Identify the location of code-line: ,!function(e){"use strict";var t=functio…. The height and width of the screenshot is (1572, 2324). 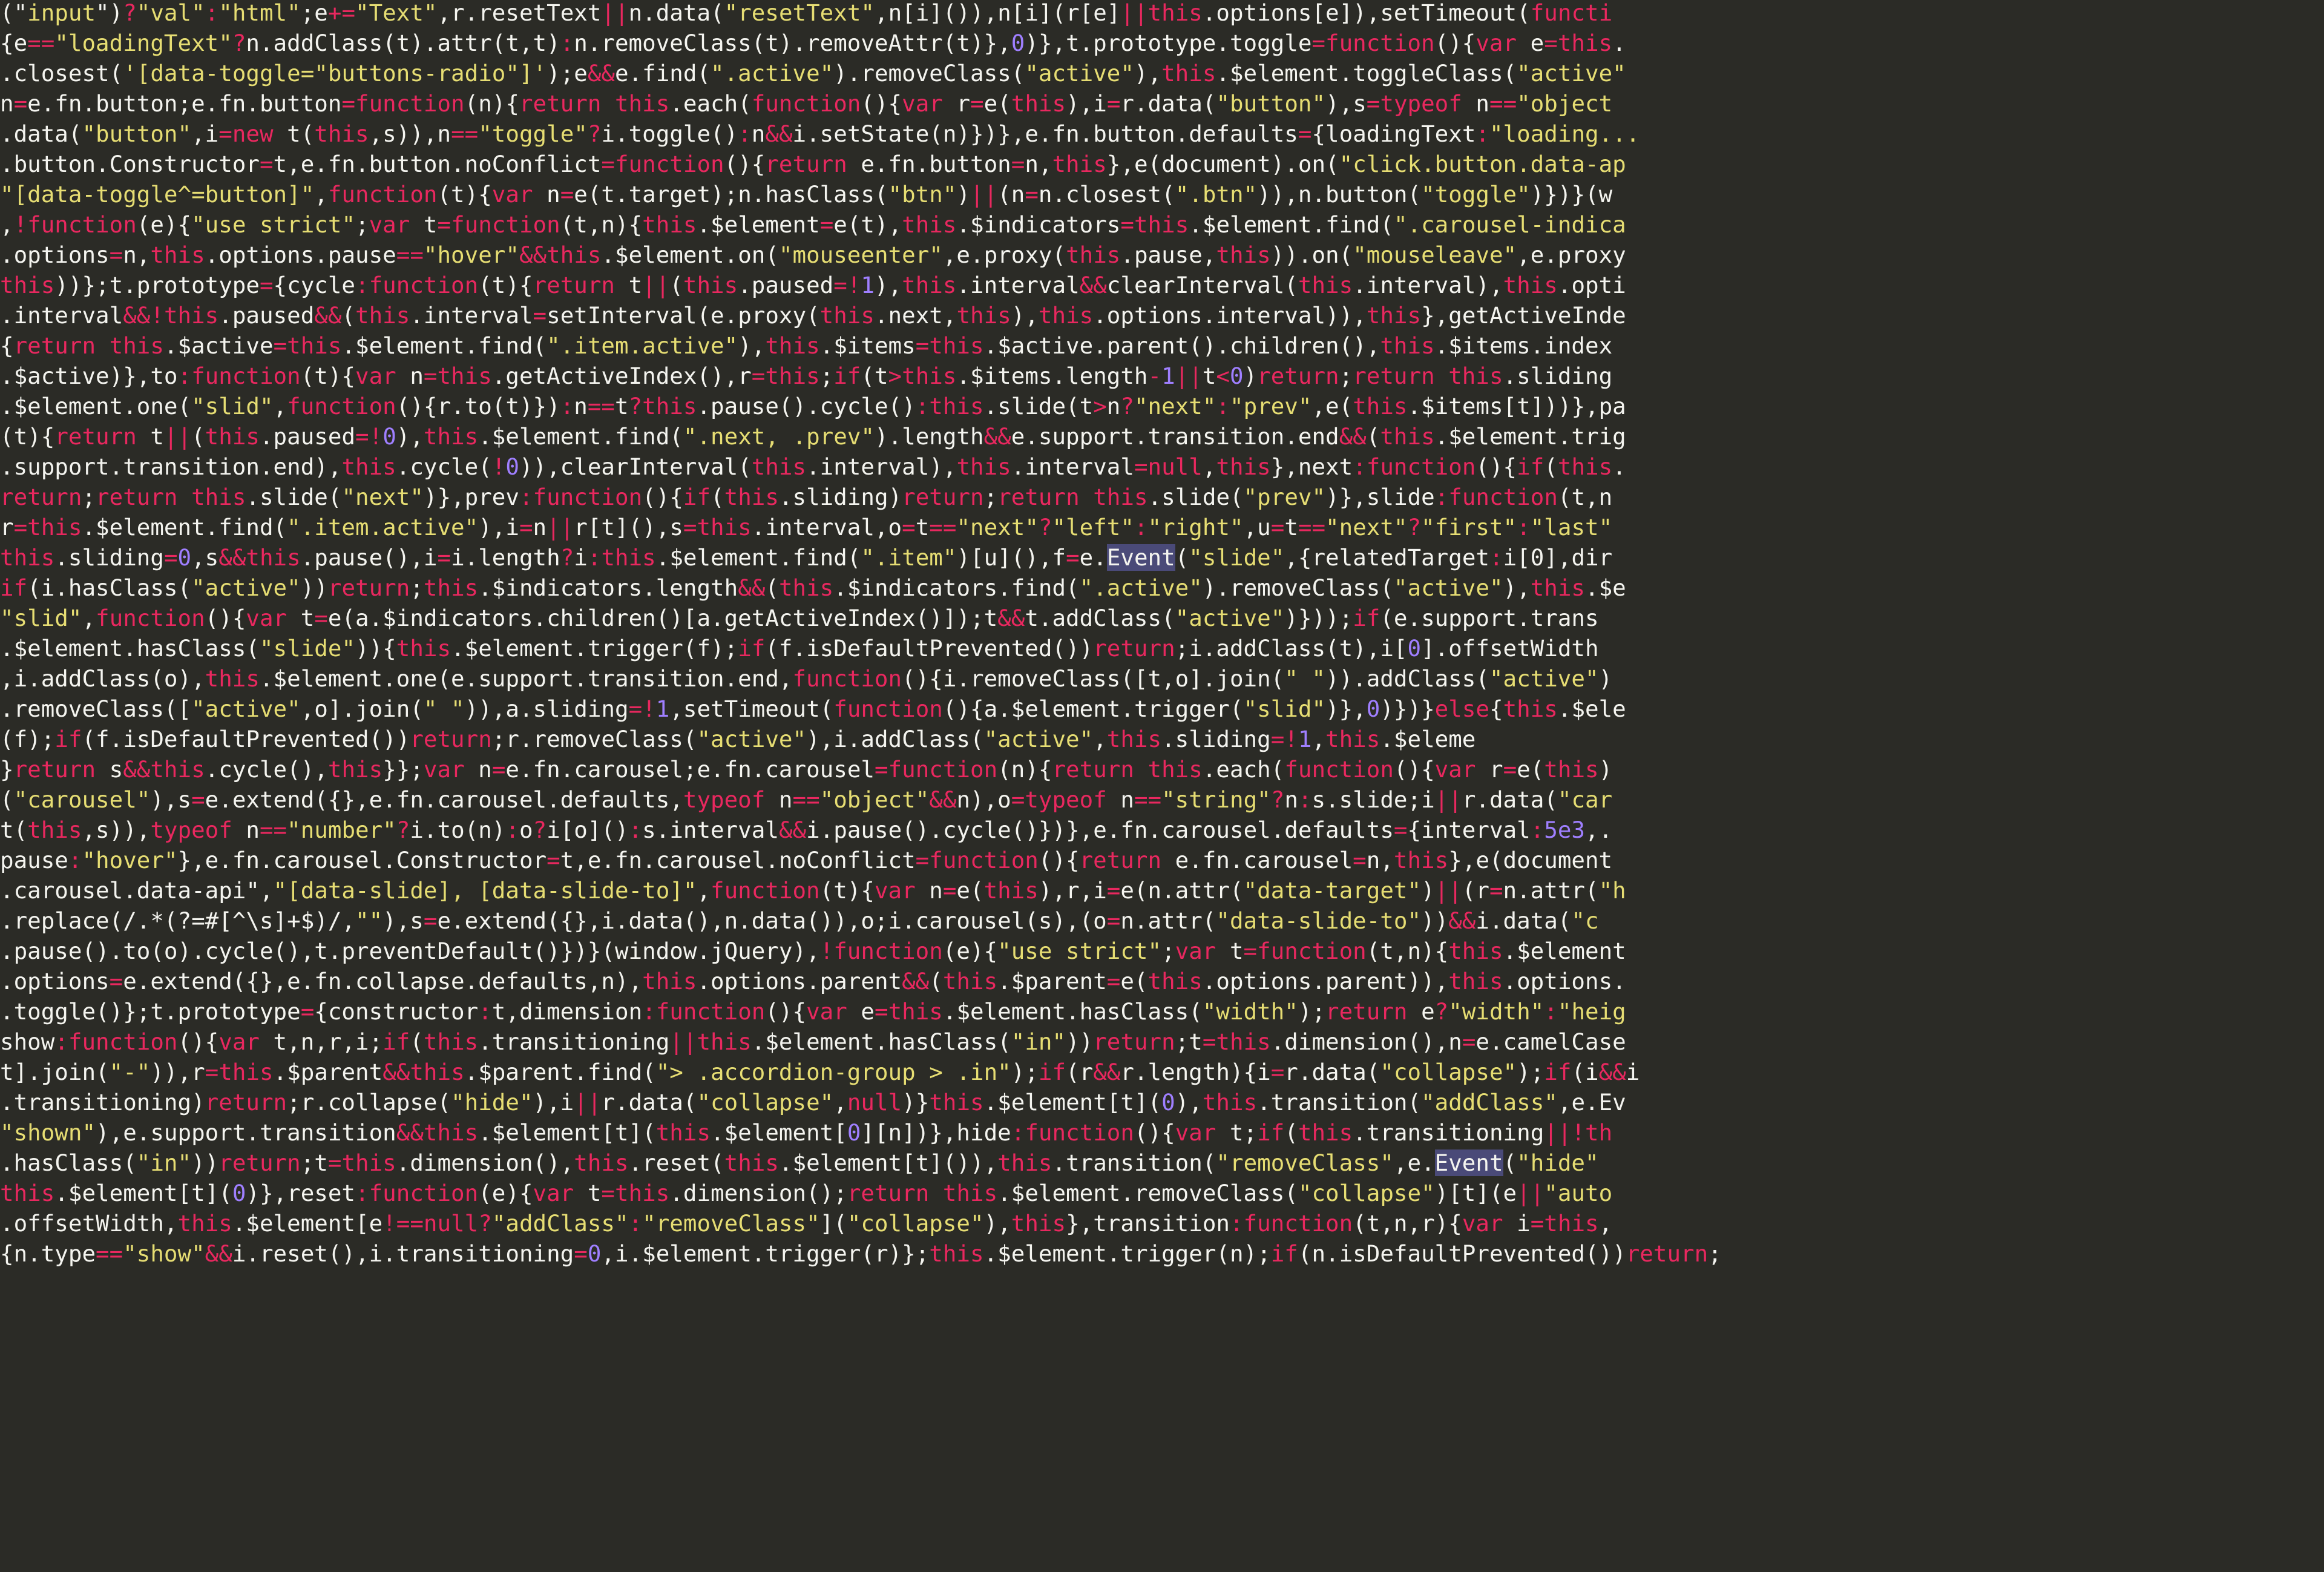
(1162, 224).